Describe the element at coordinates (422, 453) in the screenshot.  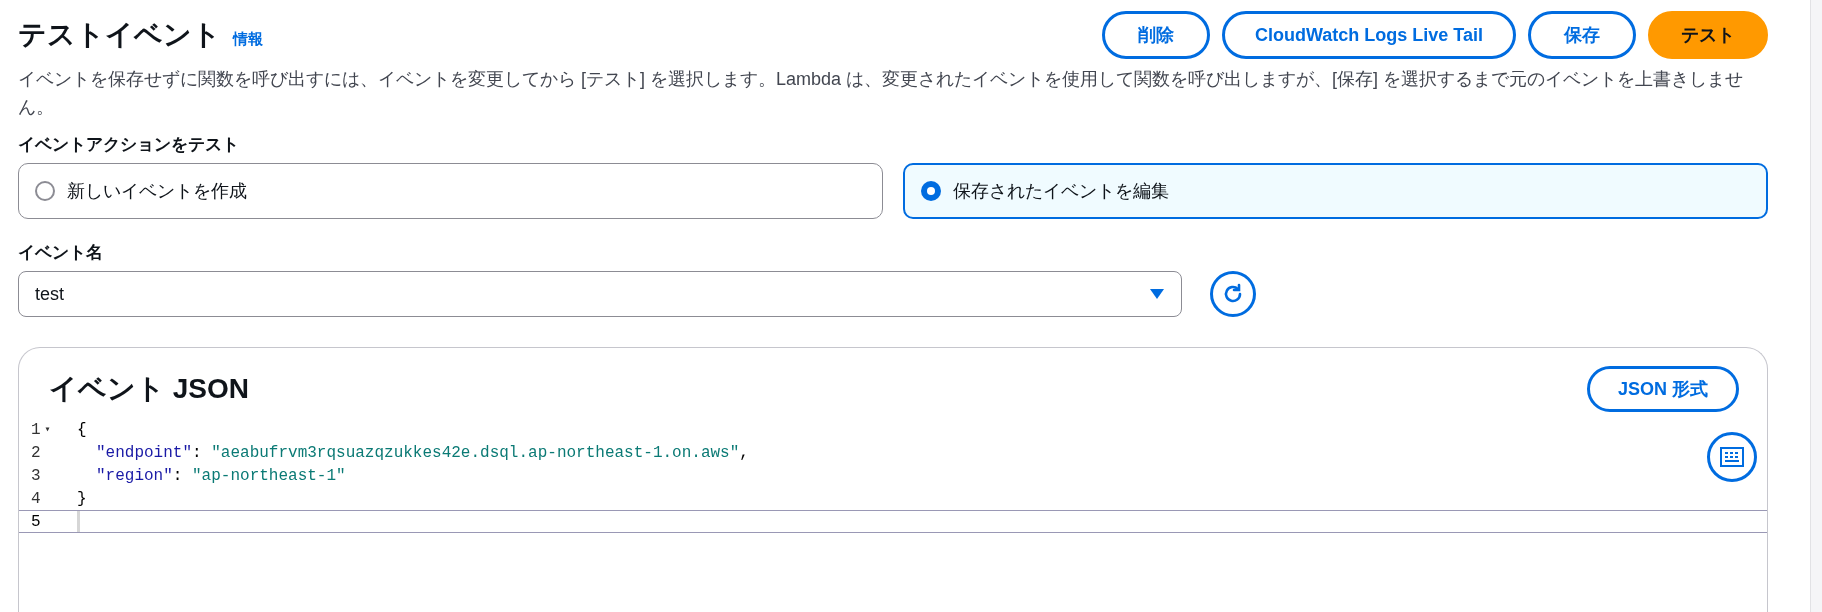
I see `code-line: "endpoint": "aeabufrvm3rqsuazqzukkes42e.dsql.ap-northeast-1.on.aws",` at that location.